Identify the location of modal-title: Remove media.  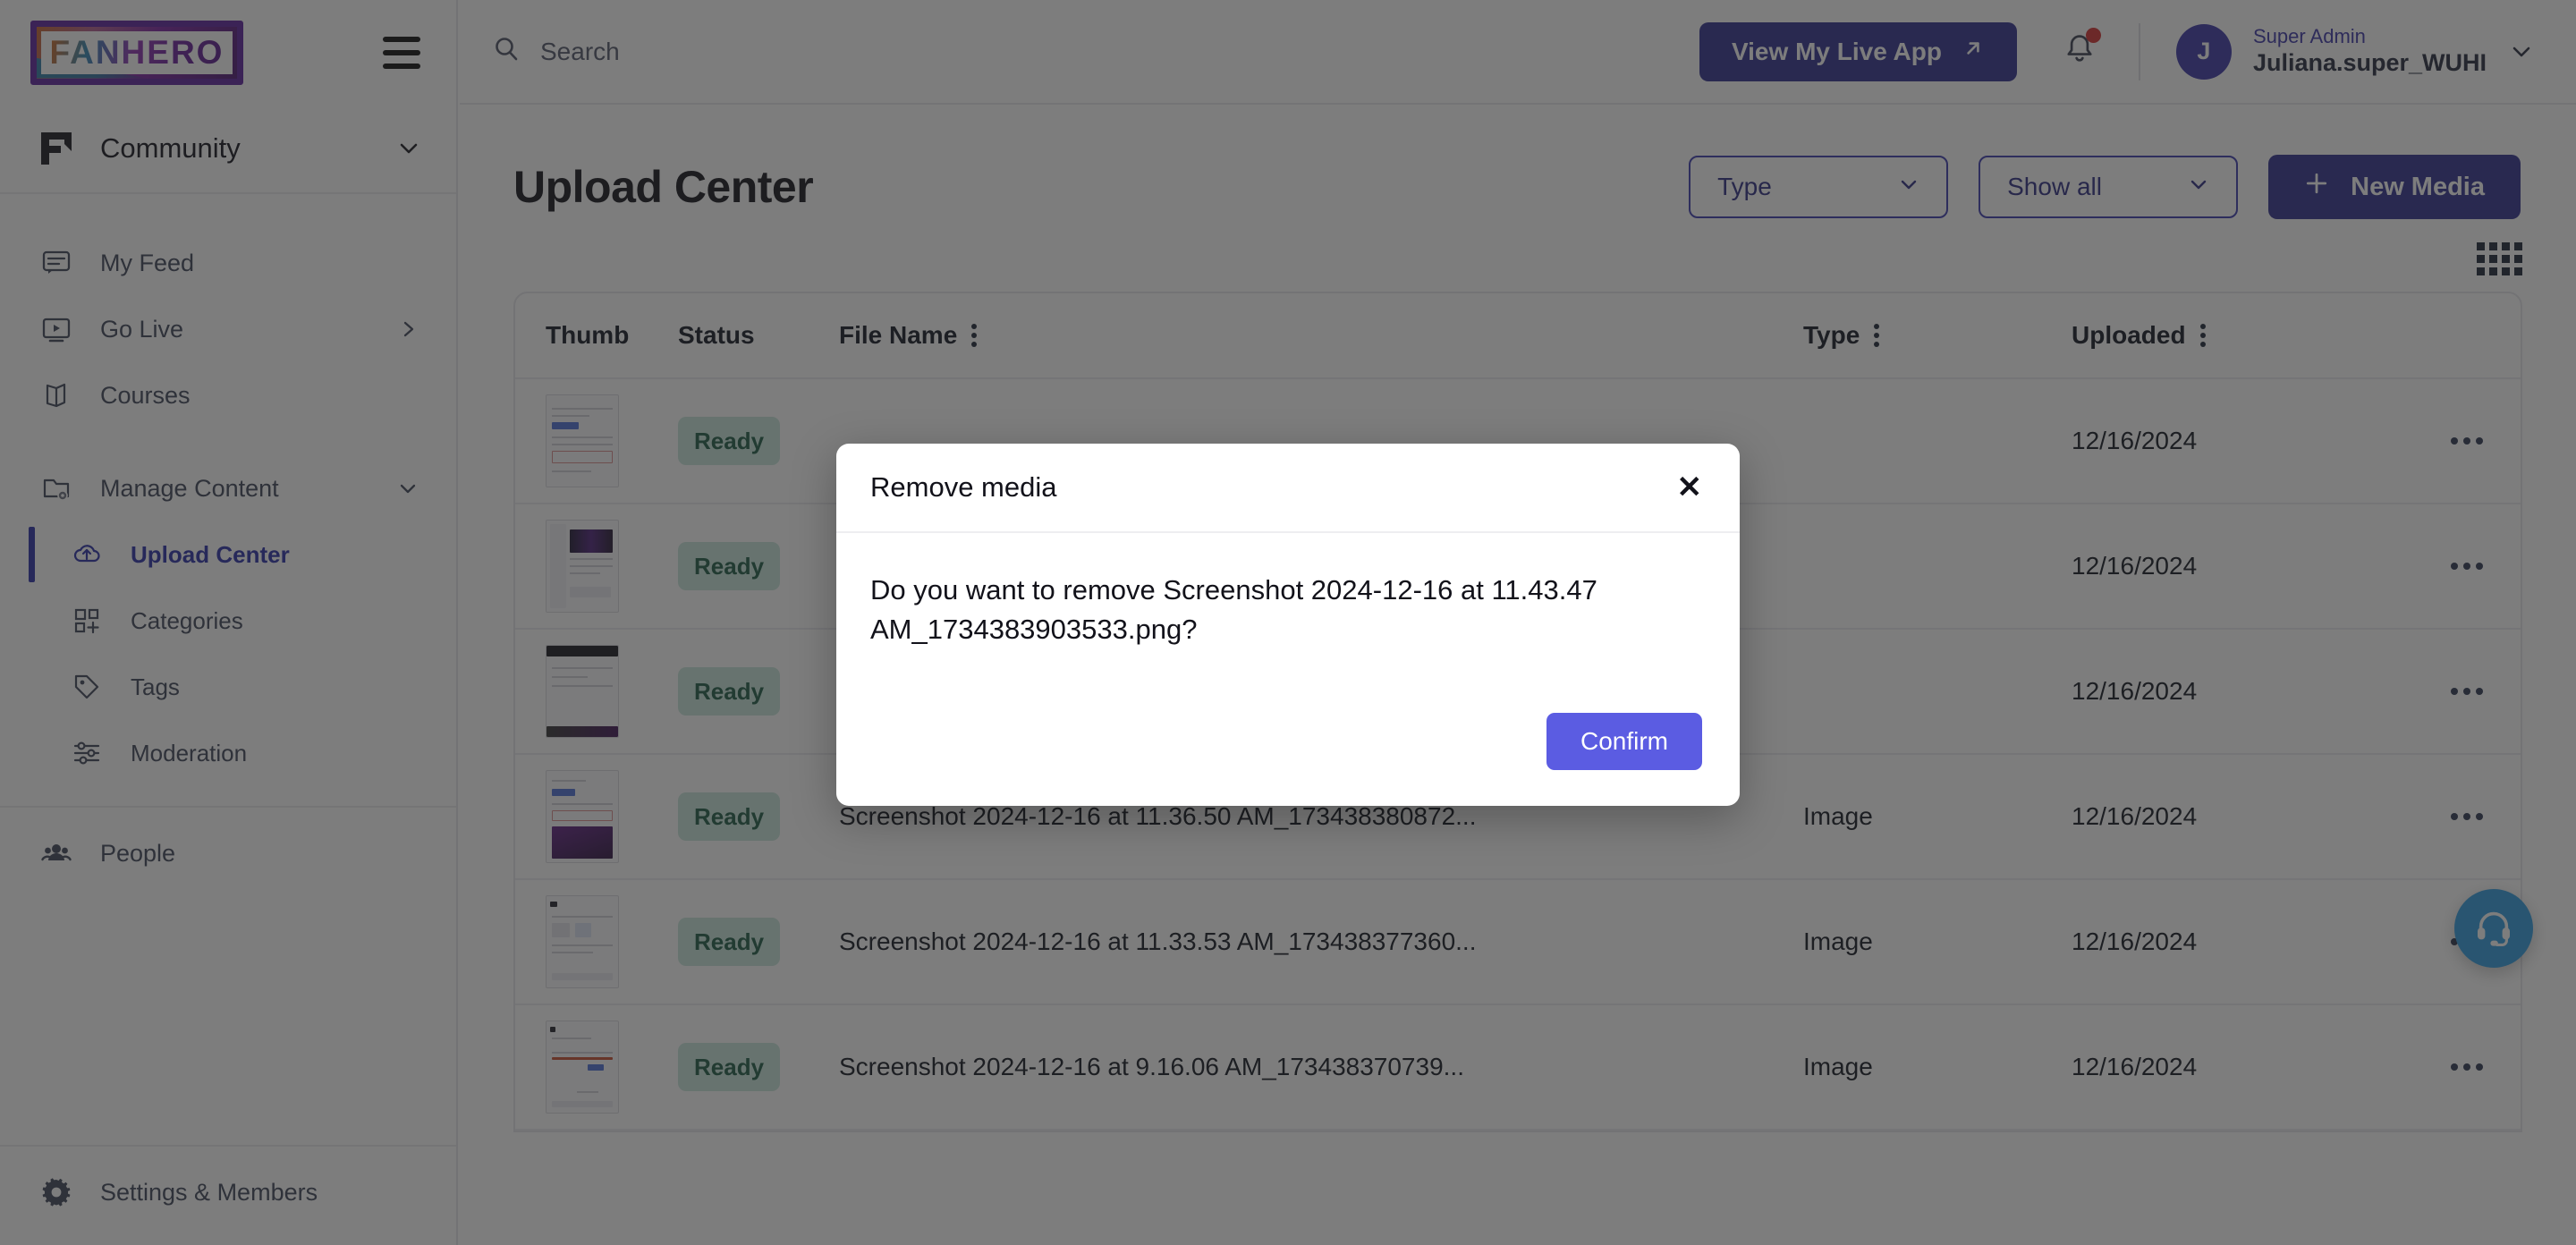
(963, 487).